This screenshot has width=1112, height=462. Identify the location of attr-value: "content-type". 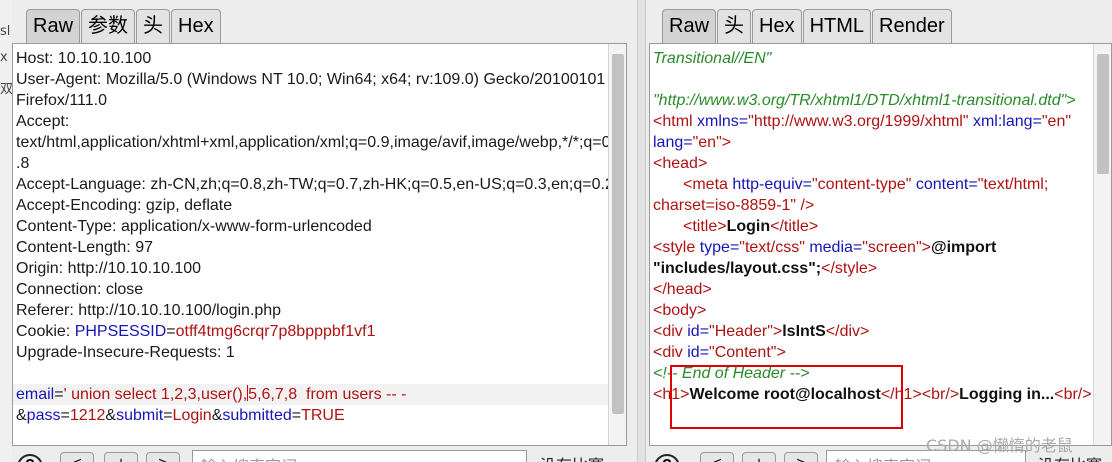
(861, 184).